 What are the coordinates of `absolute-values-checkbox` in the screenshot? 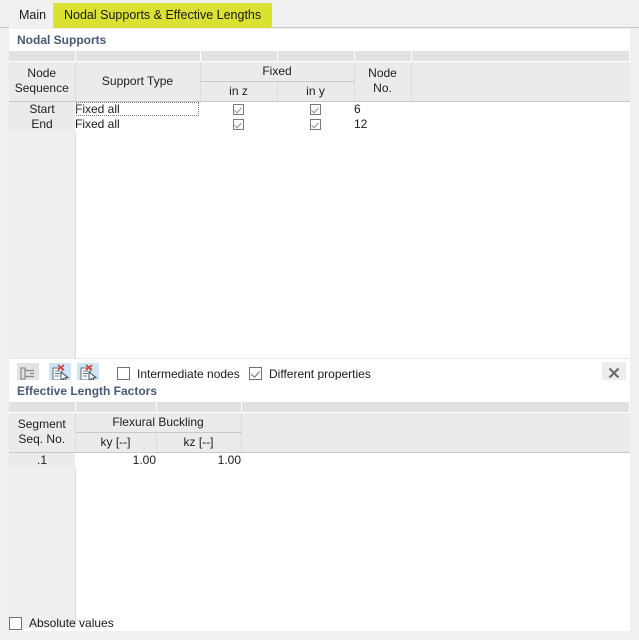 It's located at (15, 623).